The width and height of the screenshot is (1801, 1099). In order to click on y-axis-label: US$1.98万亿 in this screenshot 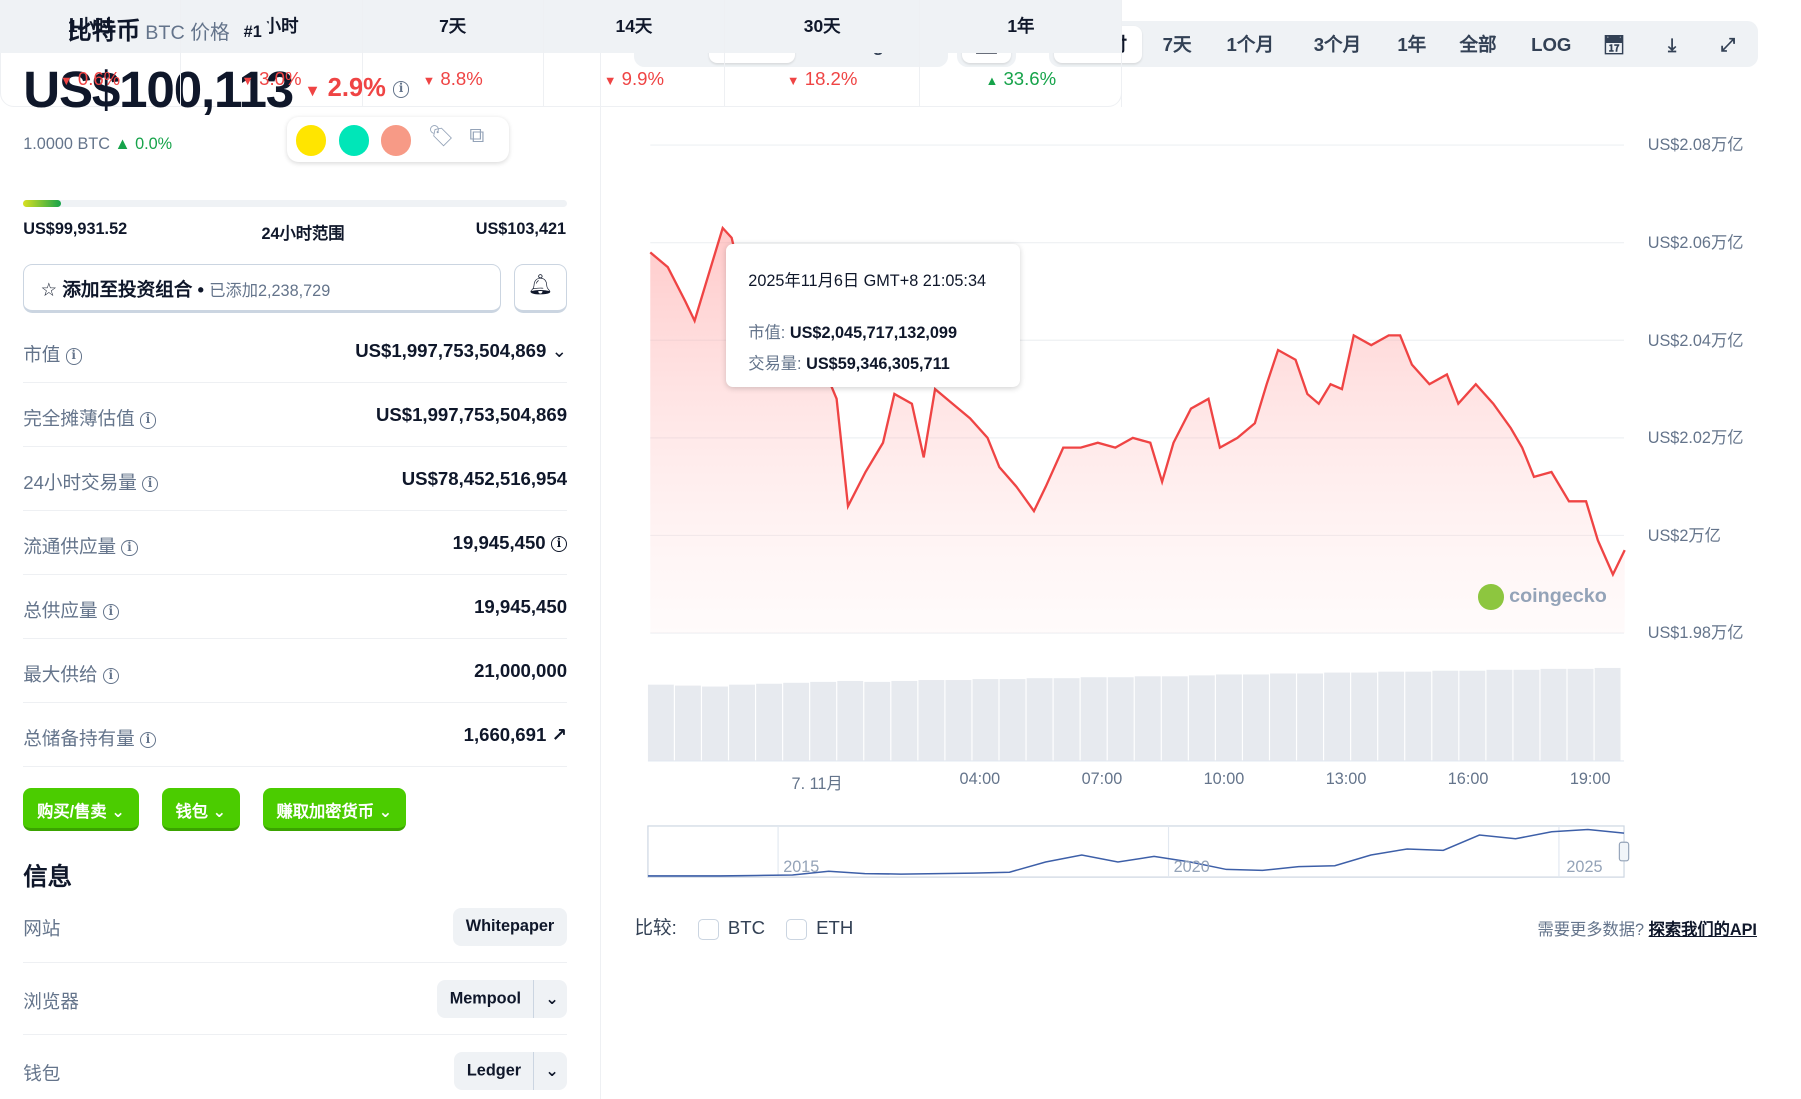, I will do `click(1695, 633)`.